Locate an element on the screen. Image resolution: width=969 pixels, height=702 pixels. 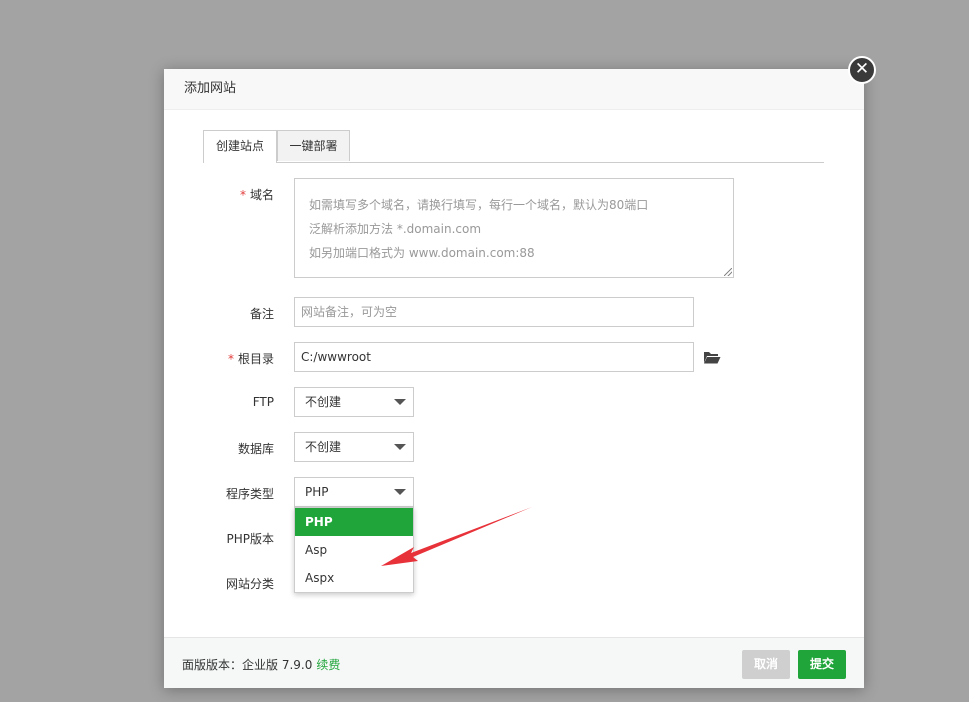
dropdown-option-aspx: Aspx is located at coordinates (354, 578).